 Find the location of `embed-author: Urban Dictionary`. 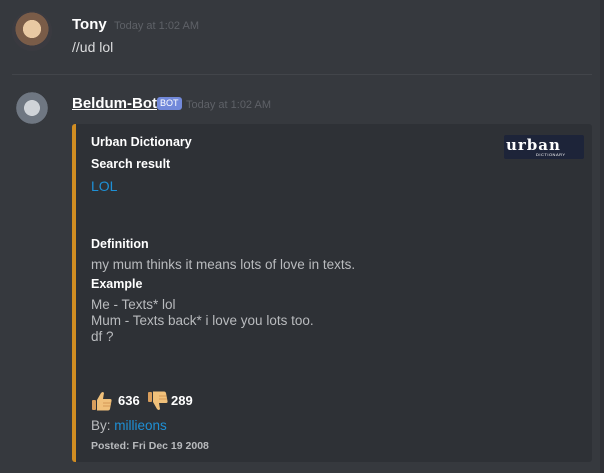

embed-author: Urban Dictionary is located at coordinates (141, 142).